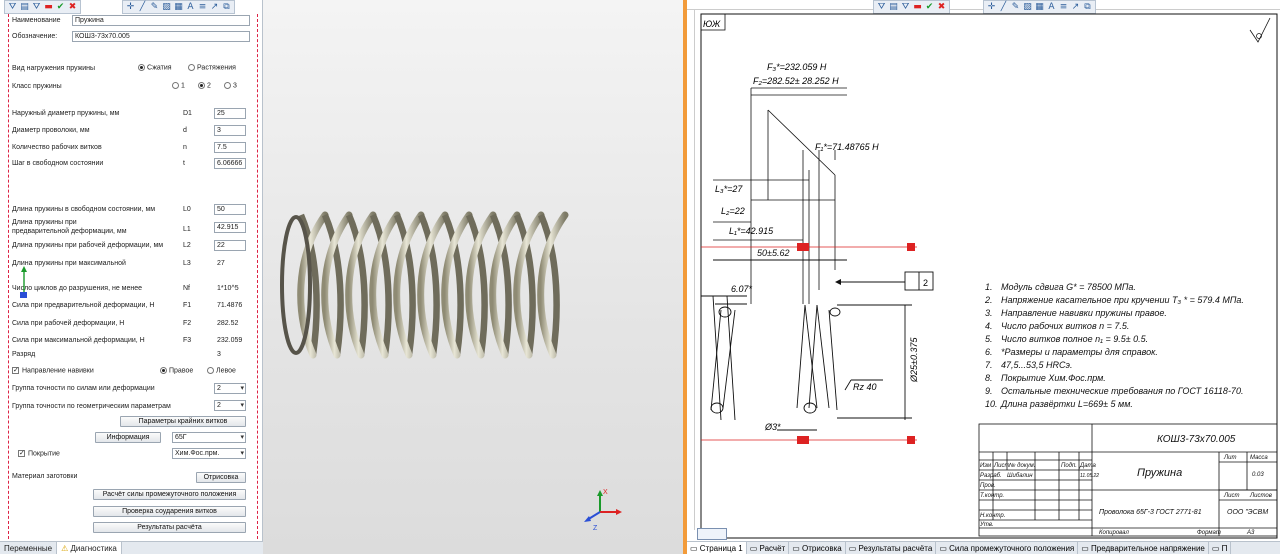 Image resolution: width=1280 pixels, height=554 pixels. I want to click on tab-calculation: ▭ Расчёт, so click(768, 548).